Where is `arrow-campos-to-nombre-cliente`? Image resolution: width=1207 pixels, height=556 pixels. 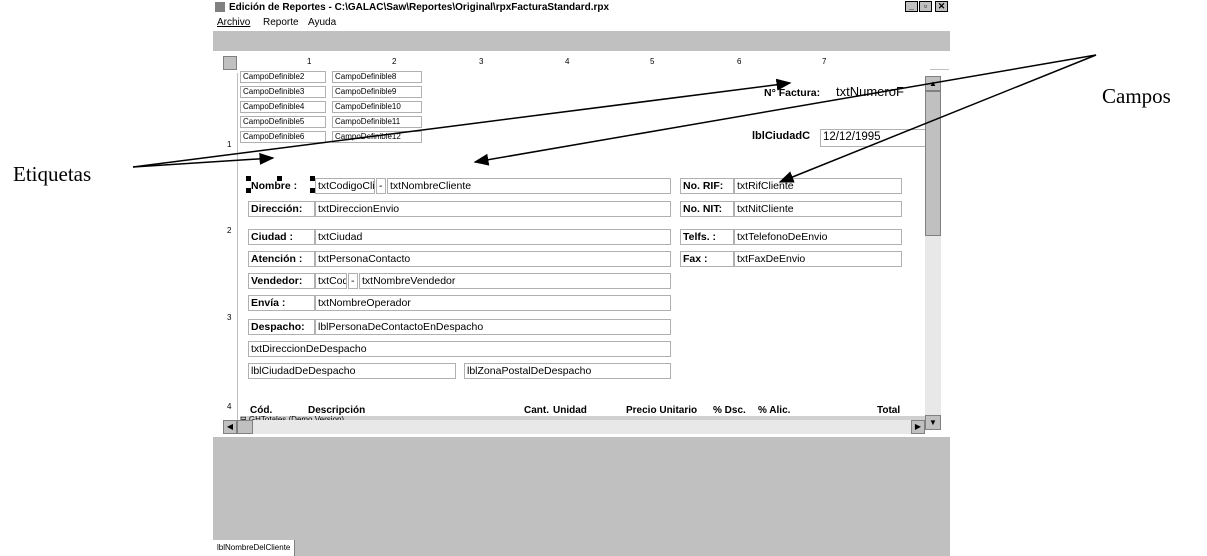
arrow-campos-to-nombre-cliente is located at coordinates (785, 110).